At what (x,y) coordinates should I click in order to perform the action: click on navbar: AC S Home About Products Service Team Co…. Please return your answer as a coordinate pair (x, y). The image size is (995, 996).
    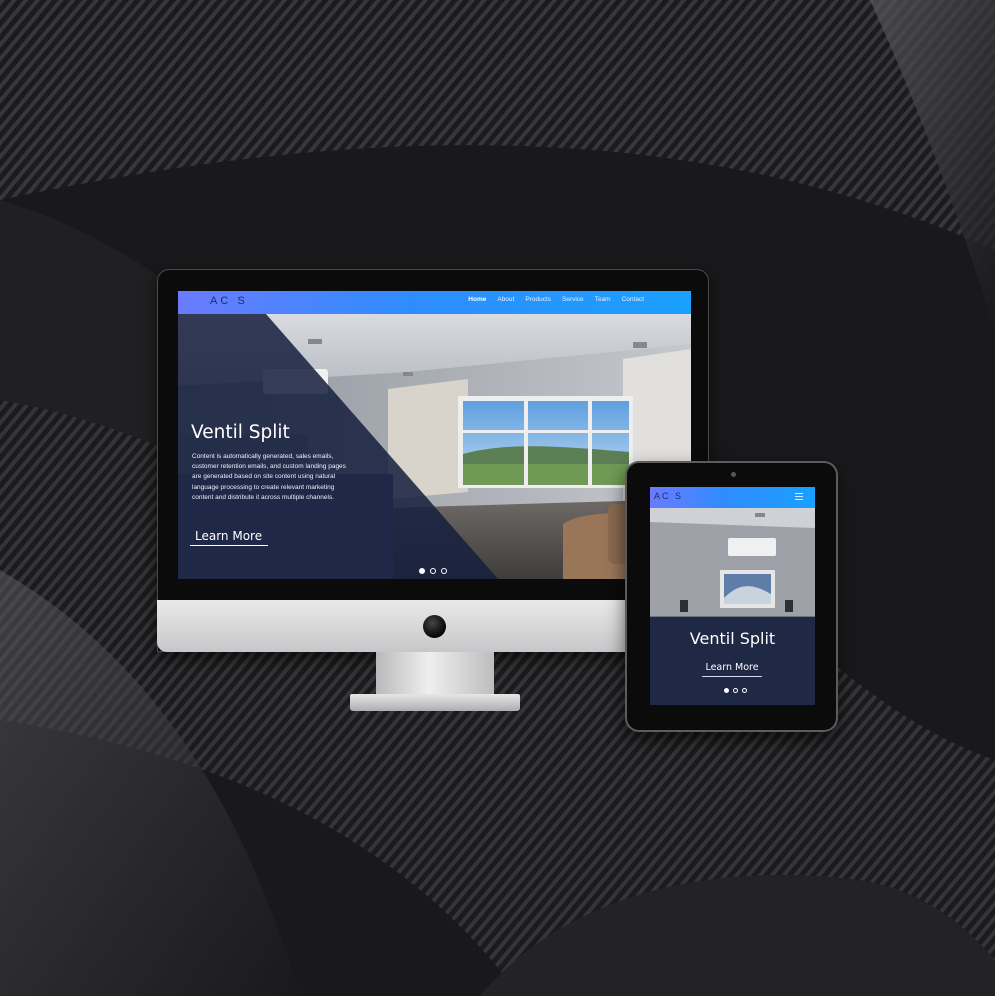
    Looking at the image, I should click on (434, 302).